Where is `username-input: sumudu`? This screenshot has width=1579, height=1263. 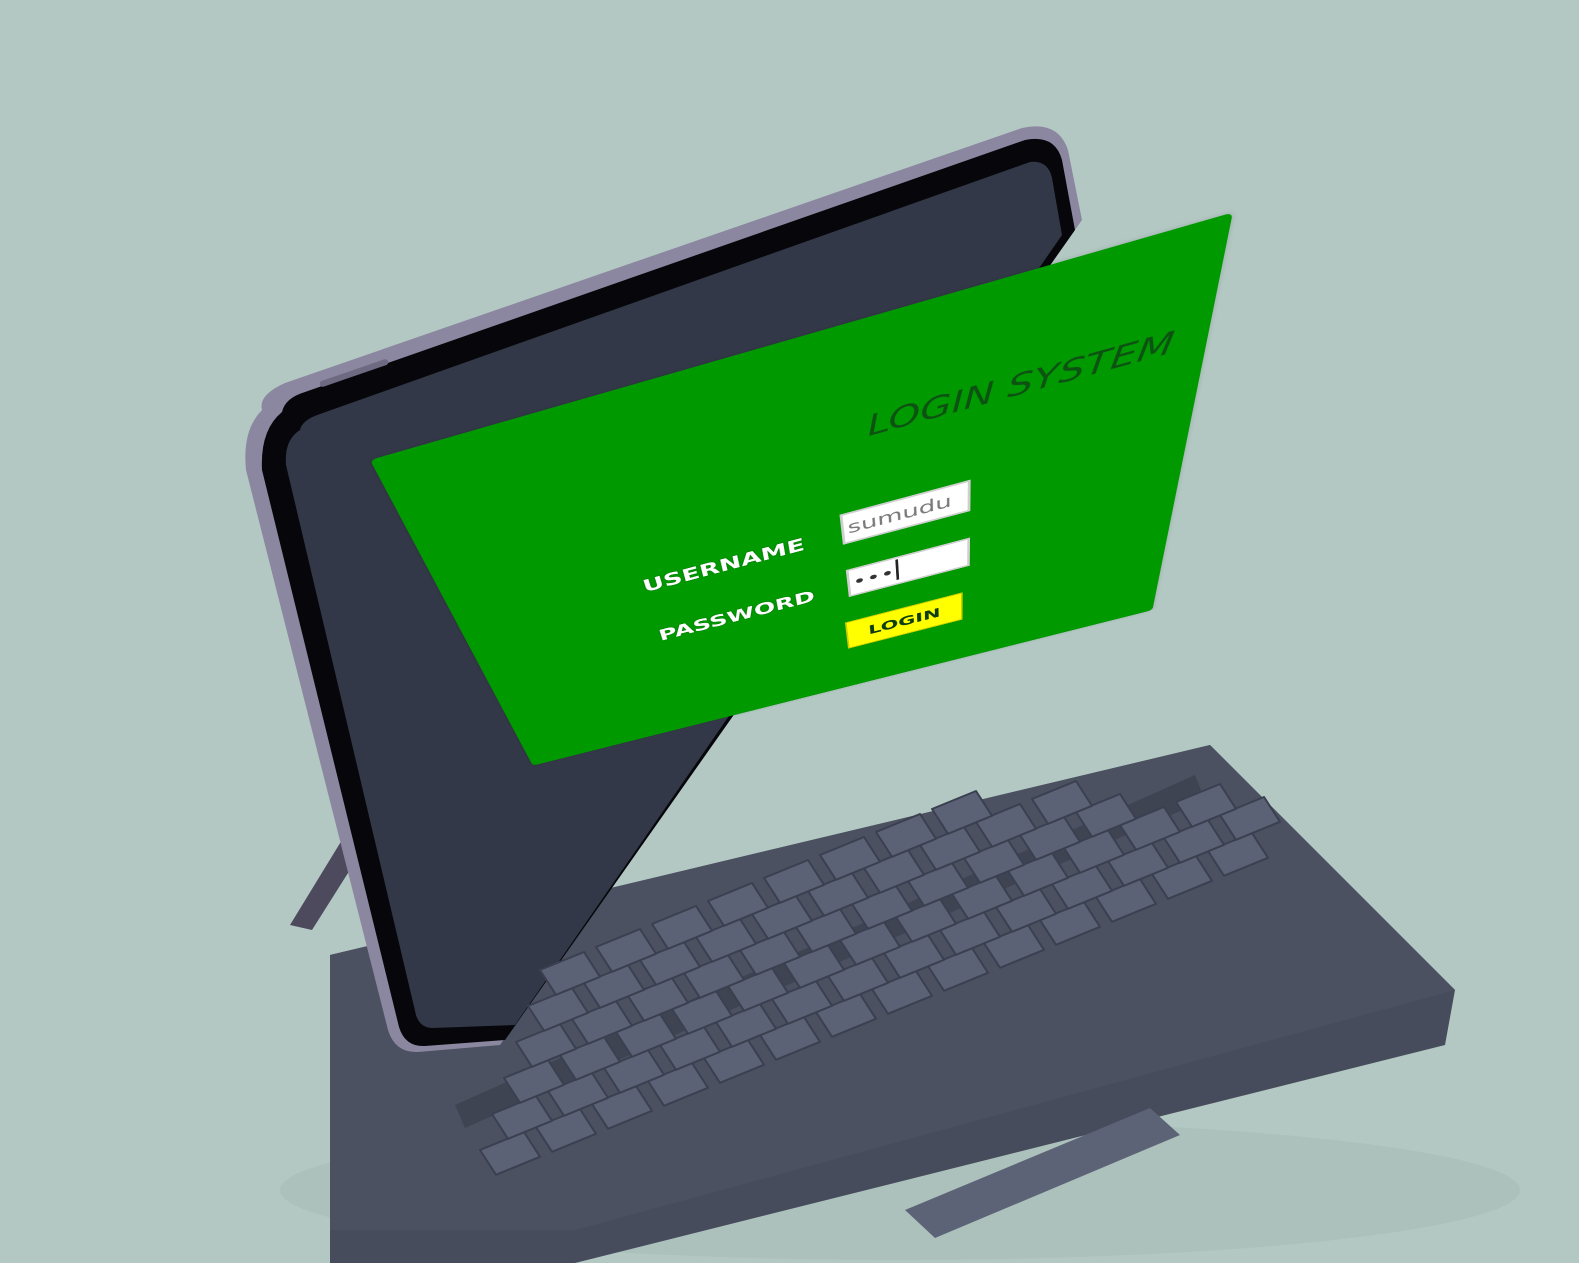
username-input: sumudu is located at coordinates (905, 512).